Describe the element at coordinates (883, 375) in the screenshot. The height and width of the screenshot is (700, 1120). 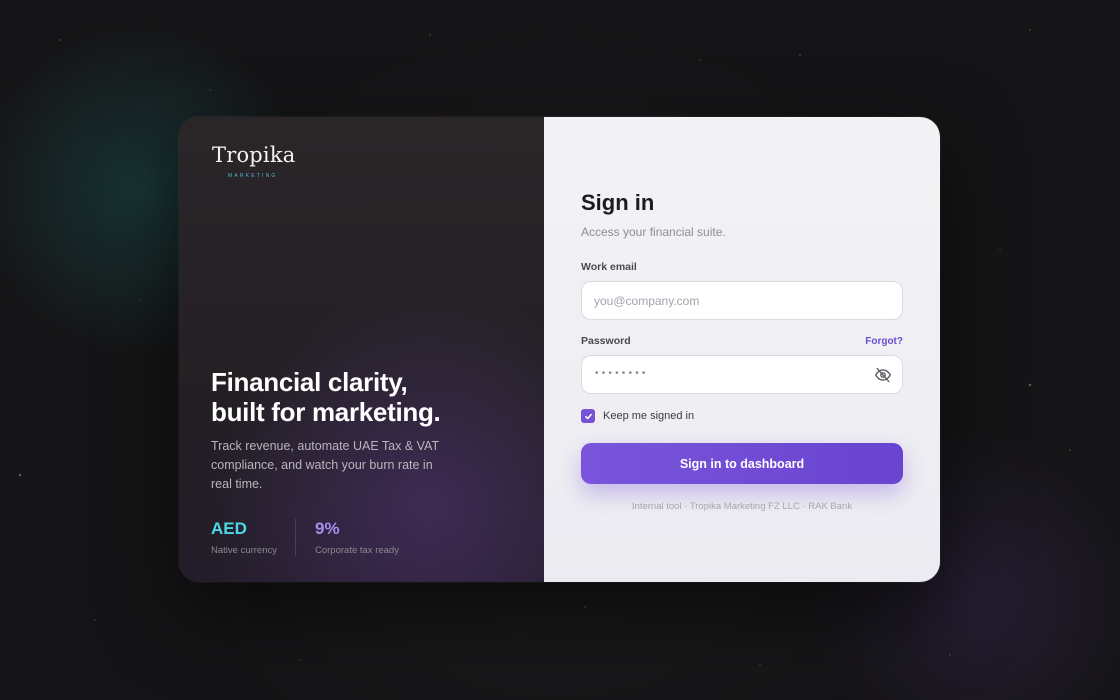
I see `eye-off-icon` at that location.